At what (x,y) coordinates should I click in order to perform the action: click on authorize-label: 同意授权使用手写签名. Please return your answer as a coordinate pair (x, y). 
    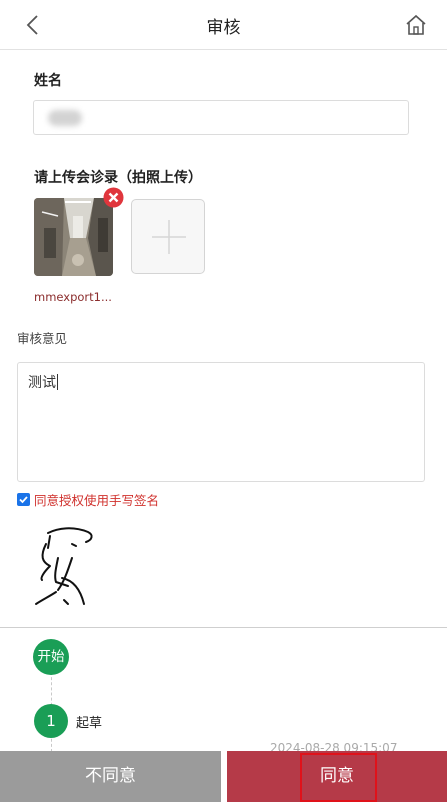
    Looking at the image, I should click on (97, 500).